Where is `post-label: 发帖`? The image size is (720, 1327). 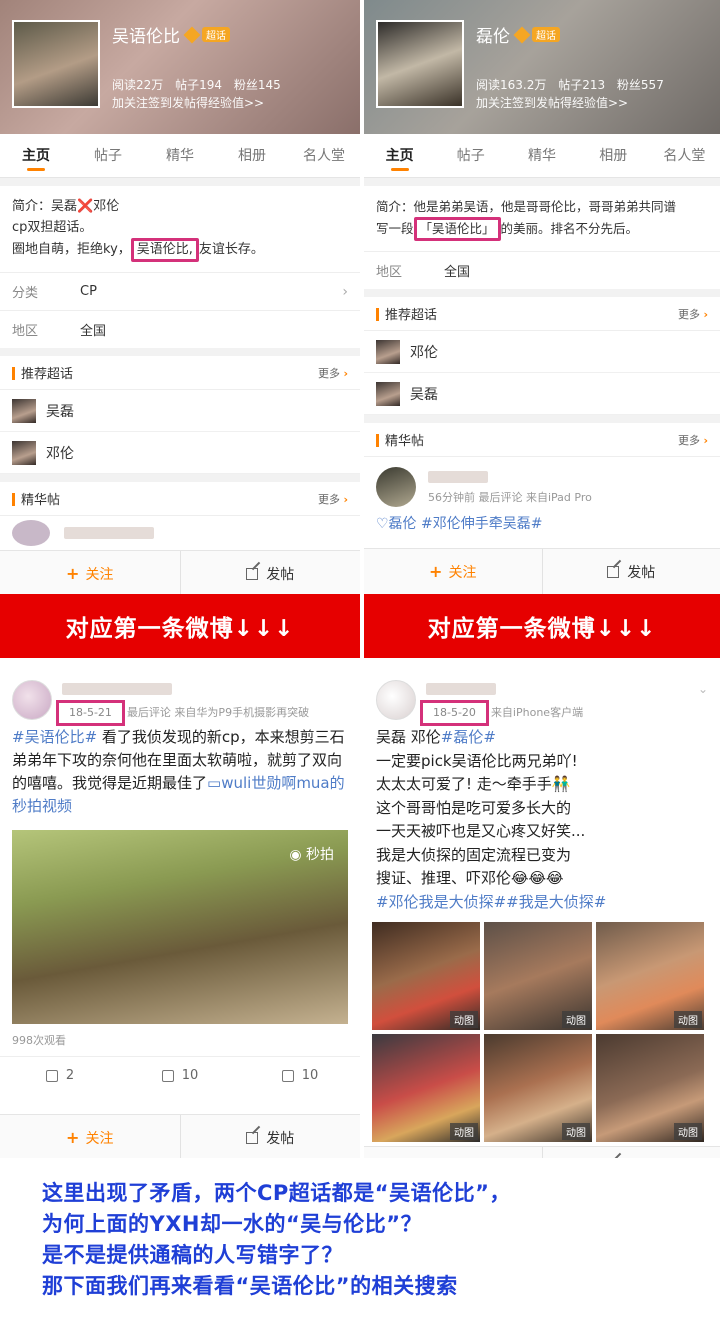 post-label: 发帖 is located at coordinates (280, 1138).